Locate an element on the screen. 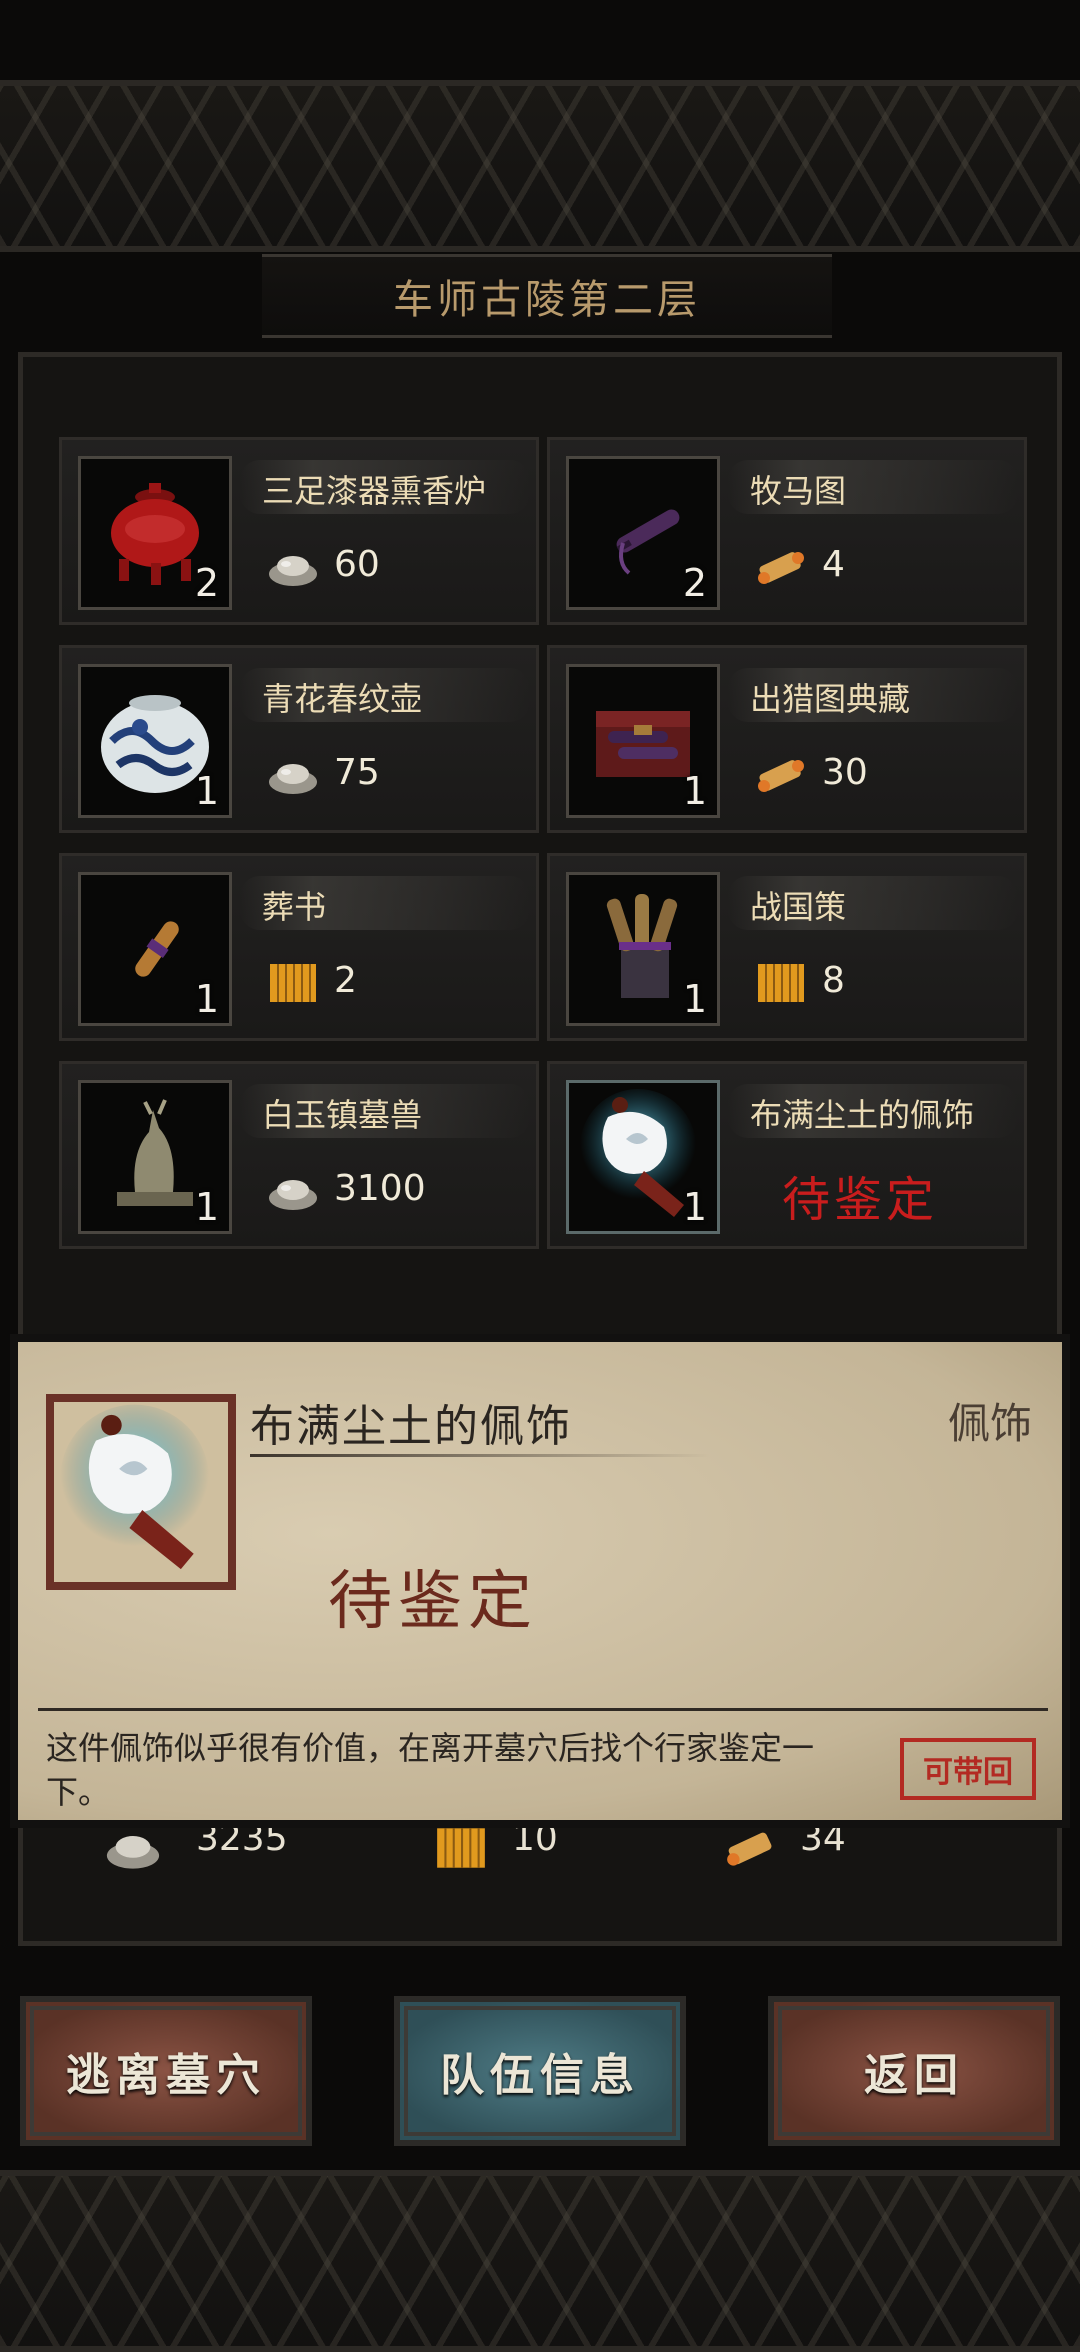 The width and height of the screenshot is (1080, 2352). loot-slot: 1 出猎图典藏 30 is located at coordinates (787, 739).